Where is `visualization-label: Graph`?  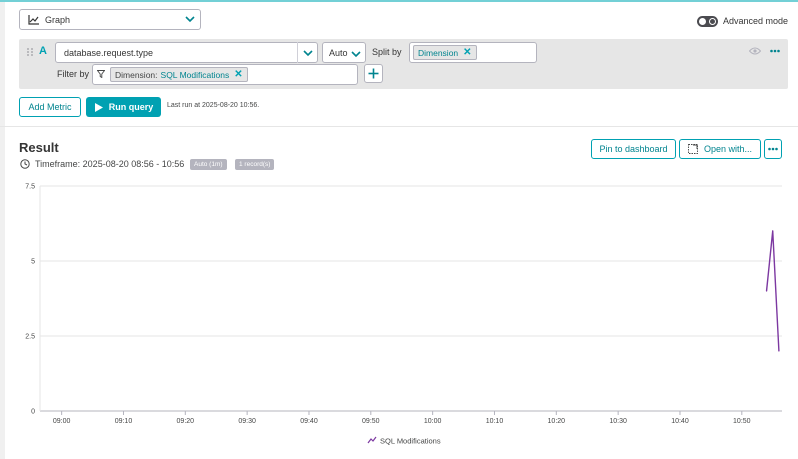
visualization-label: Graph is located at coordinates (58, 19).